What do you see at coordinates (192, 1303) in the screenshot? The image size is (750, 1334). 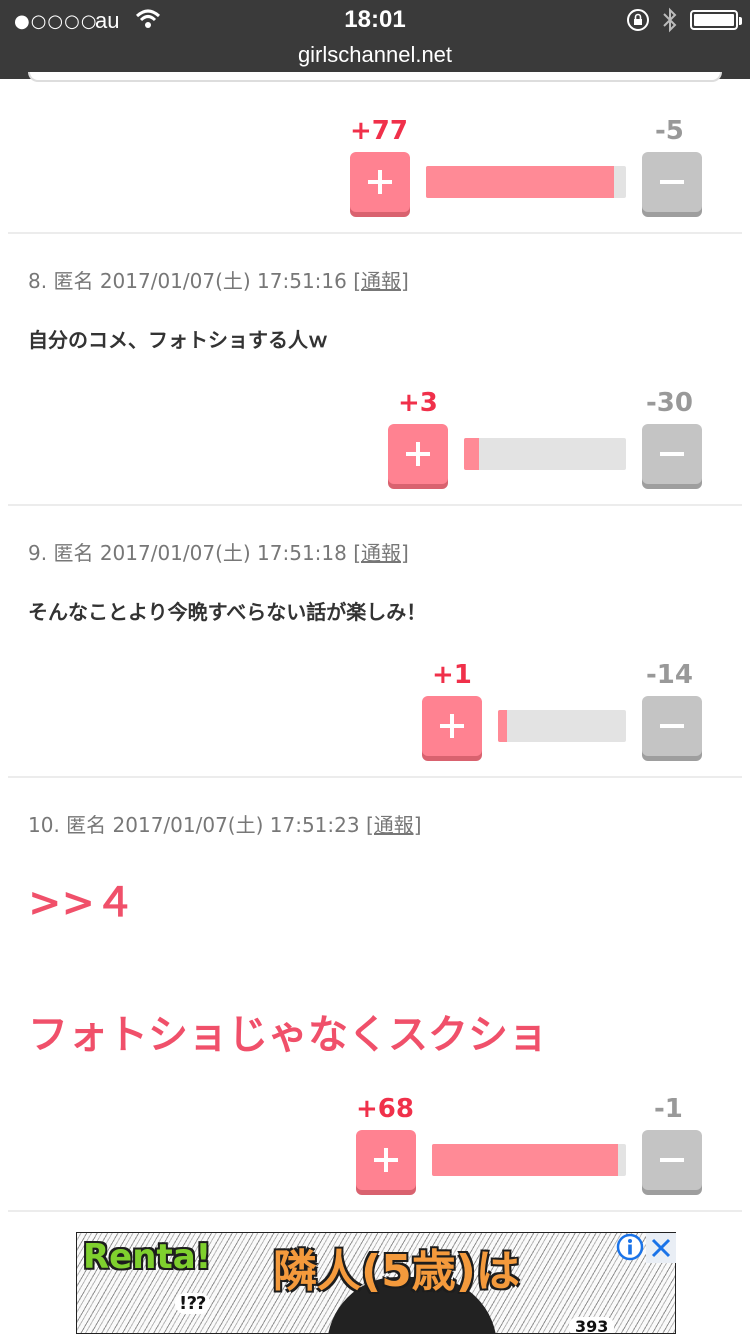 I see `ad-speech-bubble: !⁇` at bounding box center [192, 1303].